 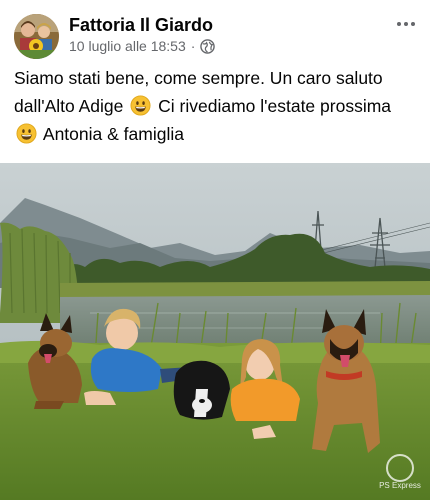 I want to click on watermark: PS Express, so click(x=400, y=472).